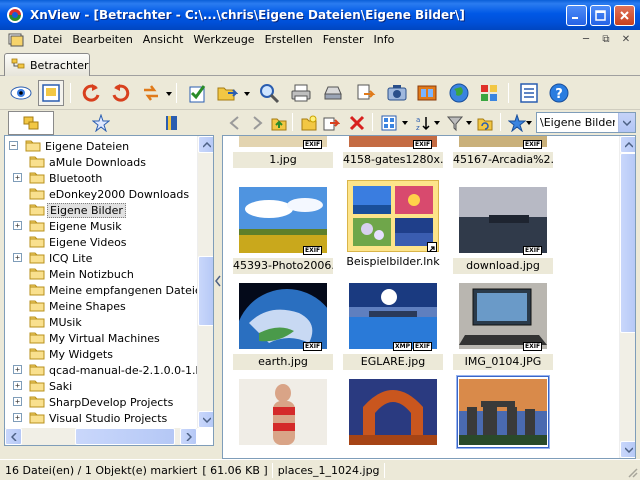 The height and width of the screenshot is (480, 640). I want to click on favorites-button, so click(517, 123).